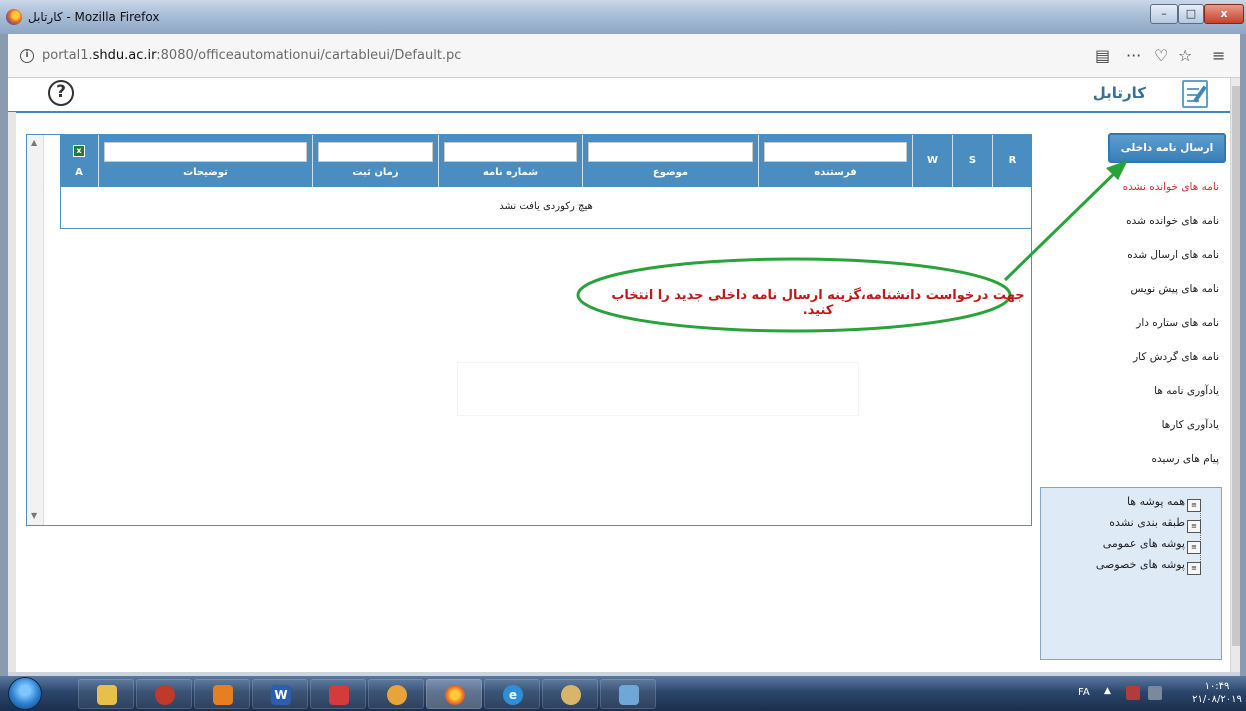 The image size is (1246, 711). What do you see at coordinates (1191, 14) in the screenshot?
I see `maximize-button: □` at bounding box center [1191, 14].